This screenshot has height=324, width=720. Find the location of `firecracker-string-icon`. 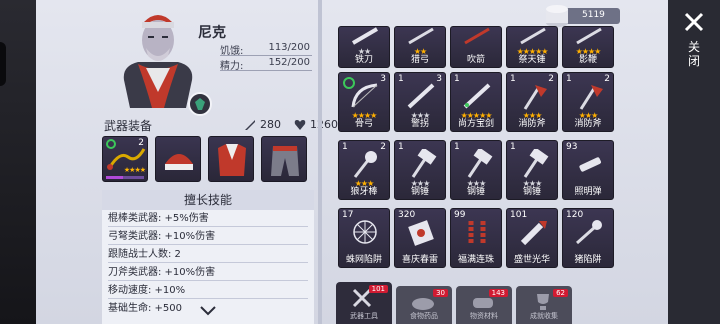

firecracker-string-icon is located at coordinates (477, 233).